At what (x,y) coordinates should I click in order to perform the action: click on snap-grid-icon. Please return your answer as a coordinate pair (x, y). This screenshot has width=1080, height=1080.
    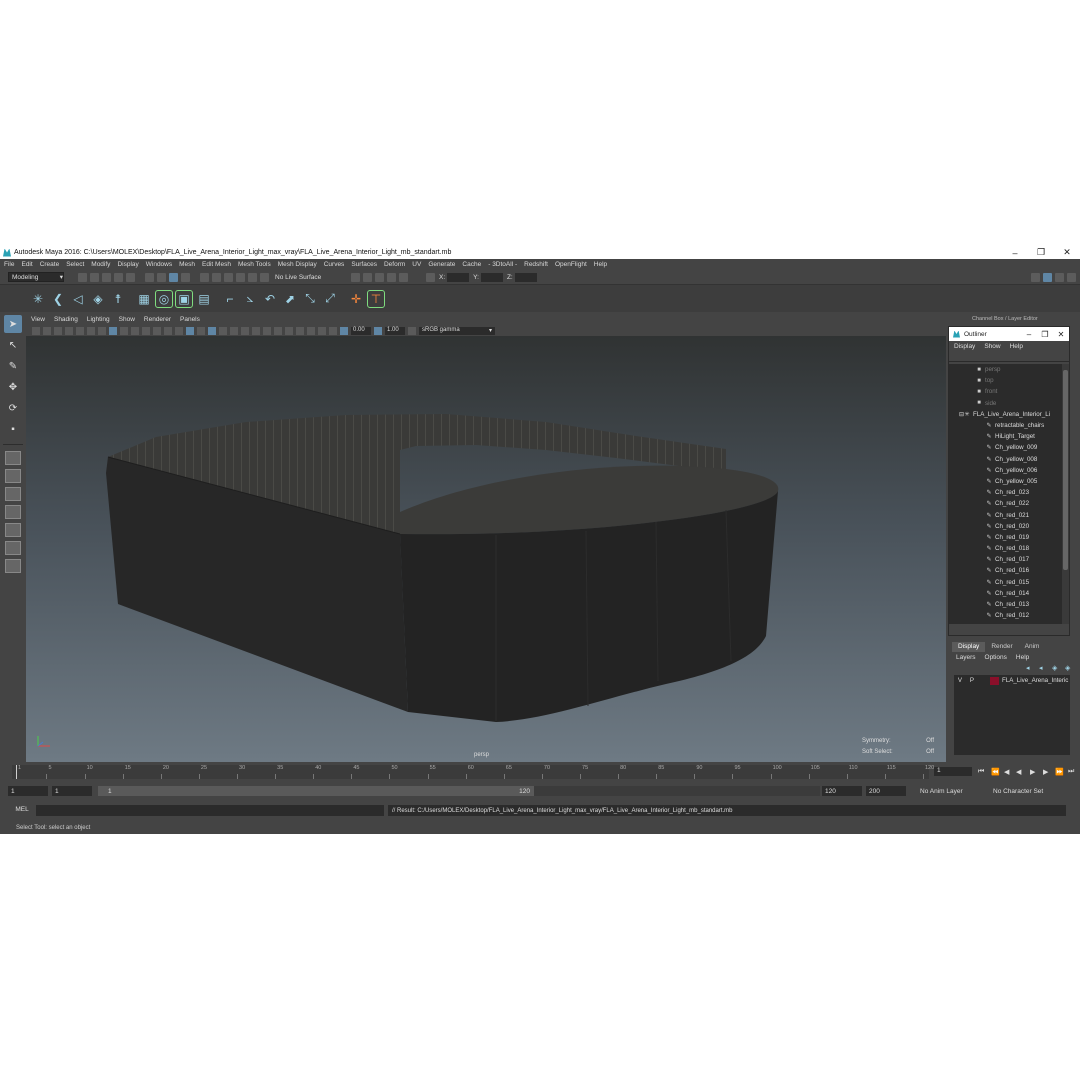
    Looking at the image, I should click on (204, 277).